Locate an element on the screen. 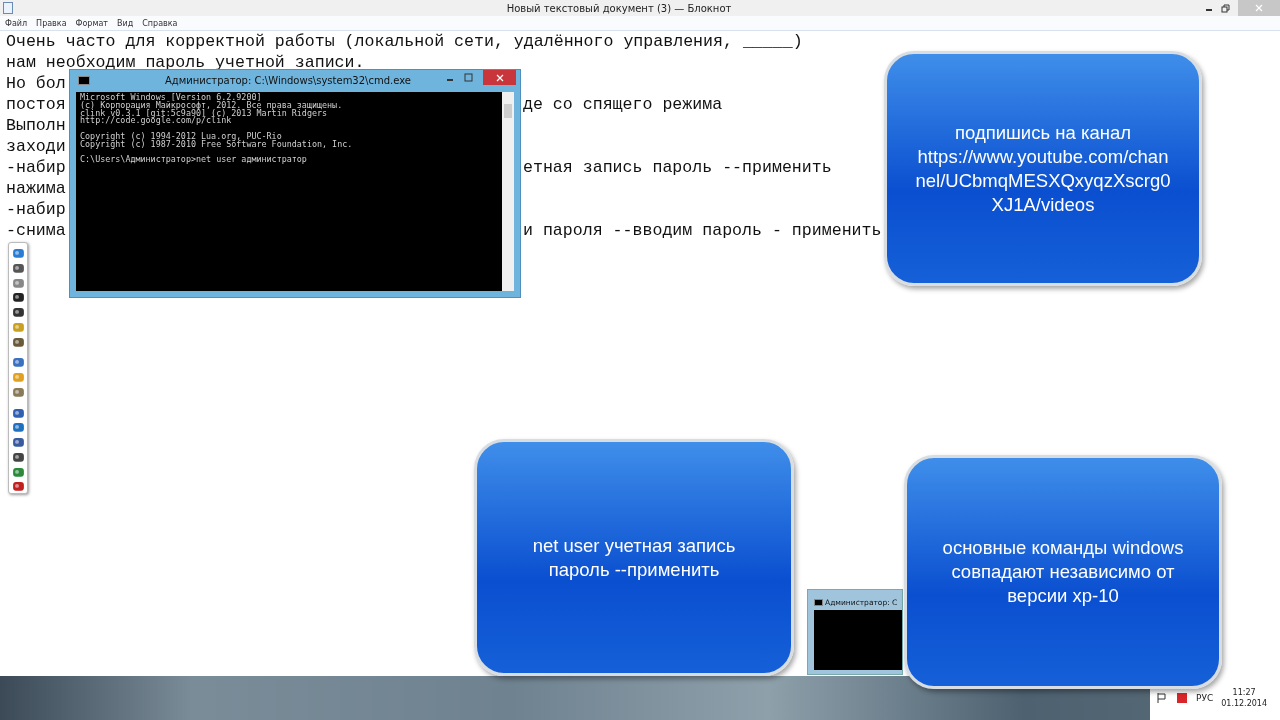 Image resolution: width=1280 pixels, height=720 pixels. cmd-title: Администратор: C:\Windows\system32\cmd.exe is located at coordinates (288, 80).